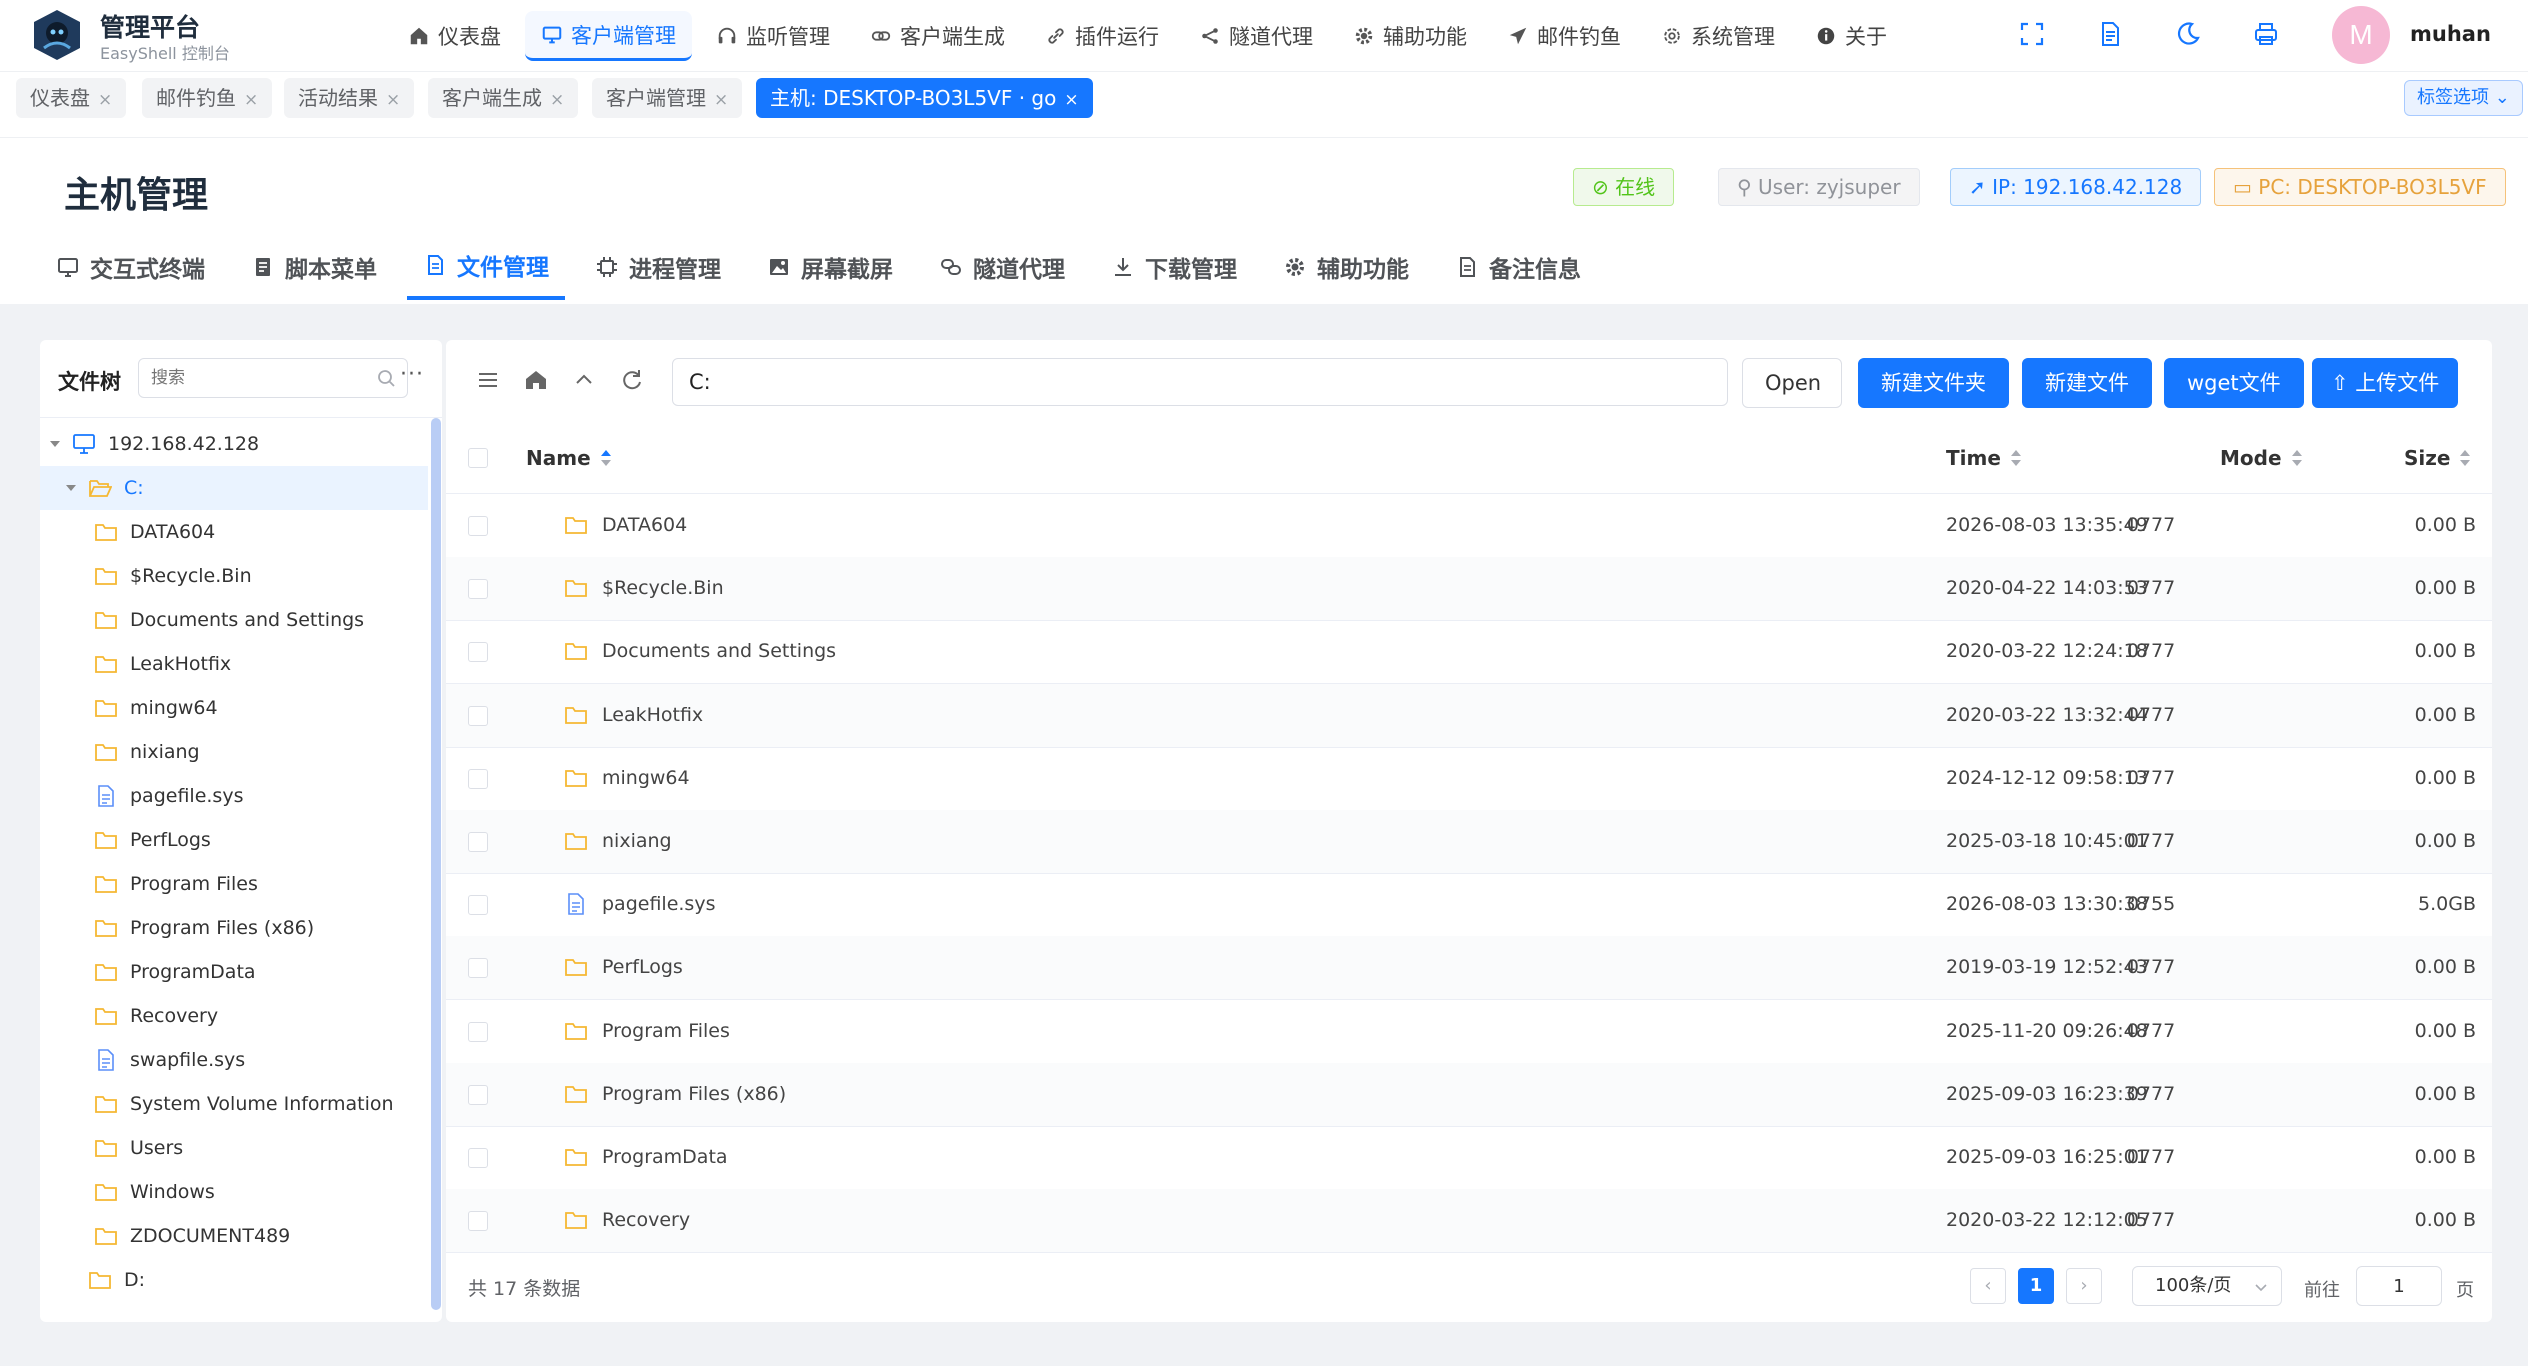  What do you see at coordinates (1469, 526) in the screenshot?
I see `table-row: DATA604 2026-08-03 13:35:49 0777 0.00 B` at bounding box center [1469, 526].